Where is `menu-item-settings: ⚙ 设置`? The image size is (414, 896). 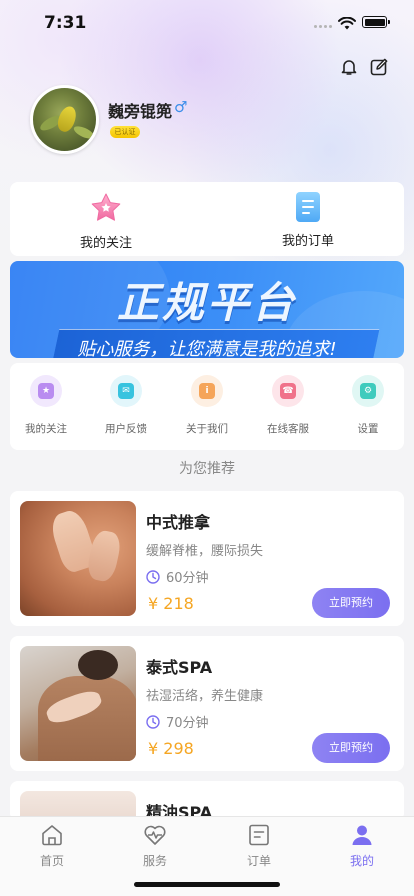 menu-item-settings: ⚙ 设置 is located at coordinates (368, 405).